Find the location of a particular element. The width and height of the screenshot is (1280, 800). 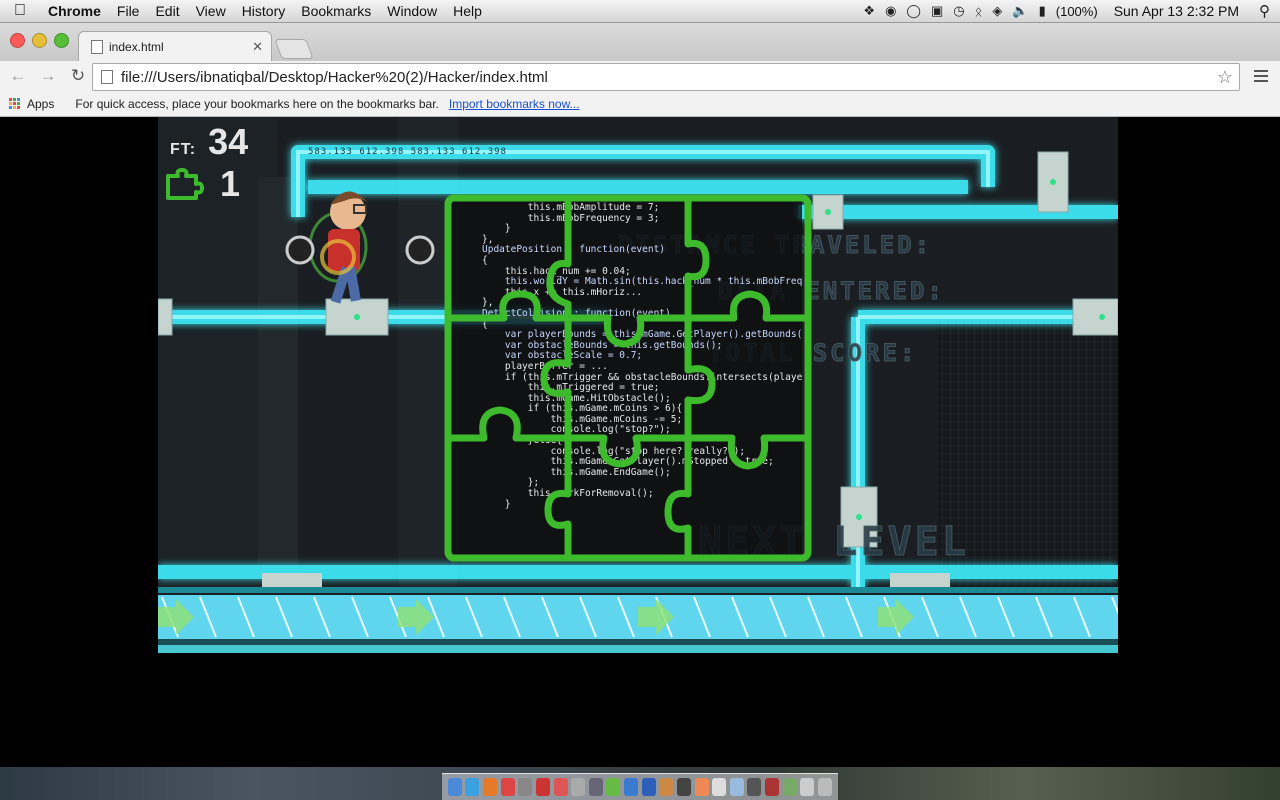

minimize-window-button is located at coordinates (39, 40).